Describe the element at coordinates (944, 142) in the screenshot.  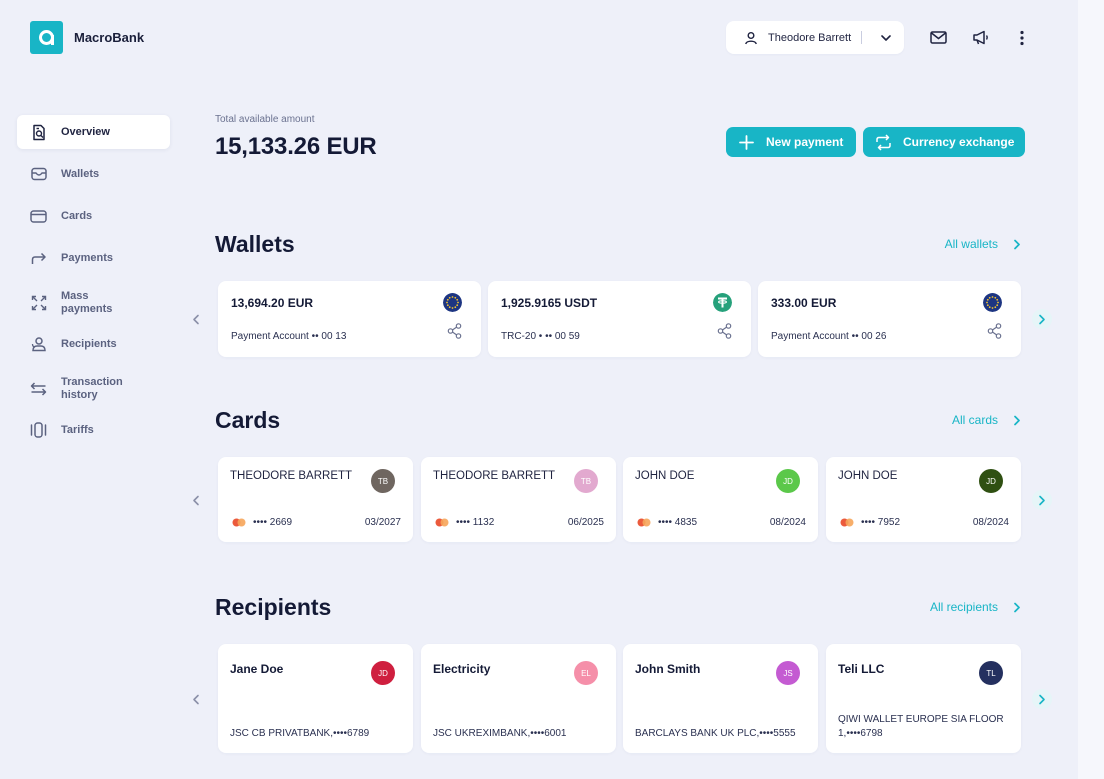
I see `currency-exchange-button: Currency exchange` at that location.